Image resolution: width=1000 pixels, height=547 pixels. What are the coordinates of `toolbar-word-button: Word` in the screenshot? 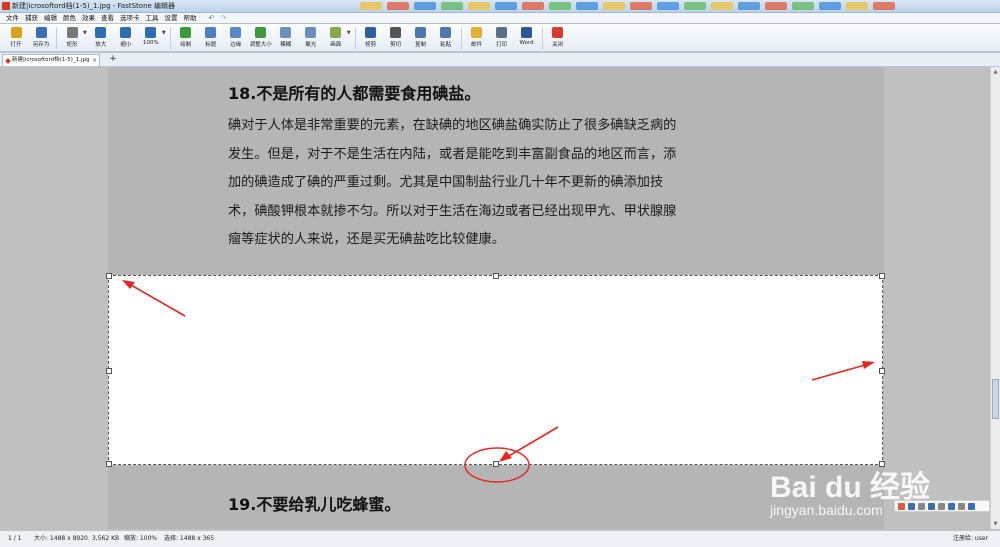 It's located at (527, 38).